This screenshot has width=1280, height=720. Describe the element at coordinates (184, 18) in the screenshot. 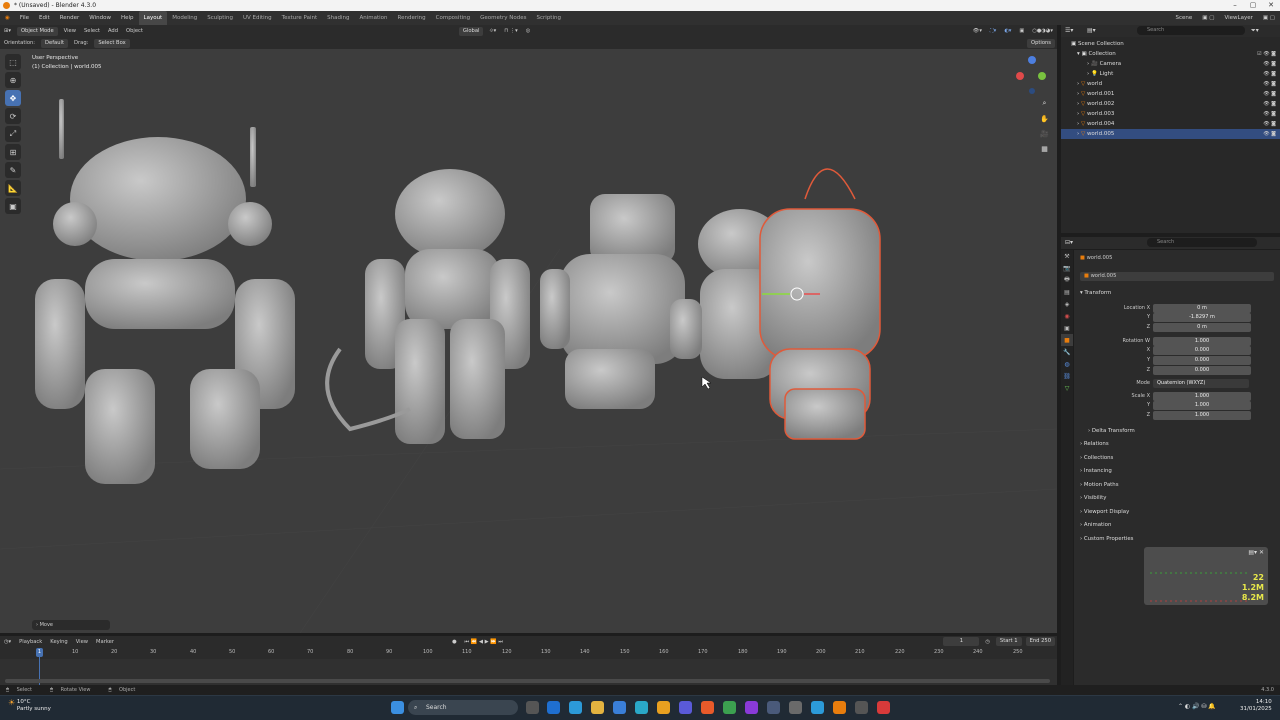

I see `tab-modeling: Modeling` at that location.